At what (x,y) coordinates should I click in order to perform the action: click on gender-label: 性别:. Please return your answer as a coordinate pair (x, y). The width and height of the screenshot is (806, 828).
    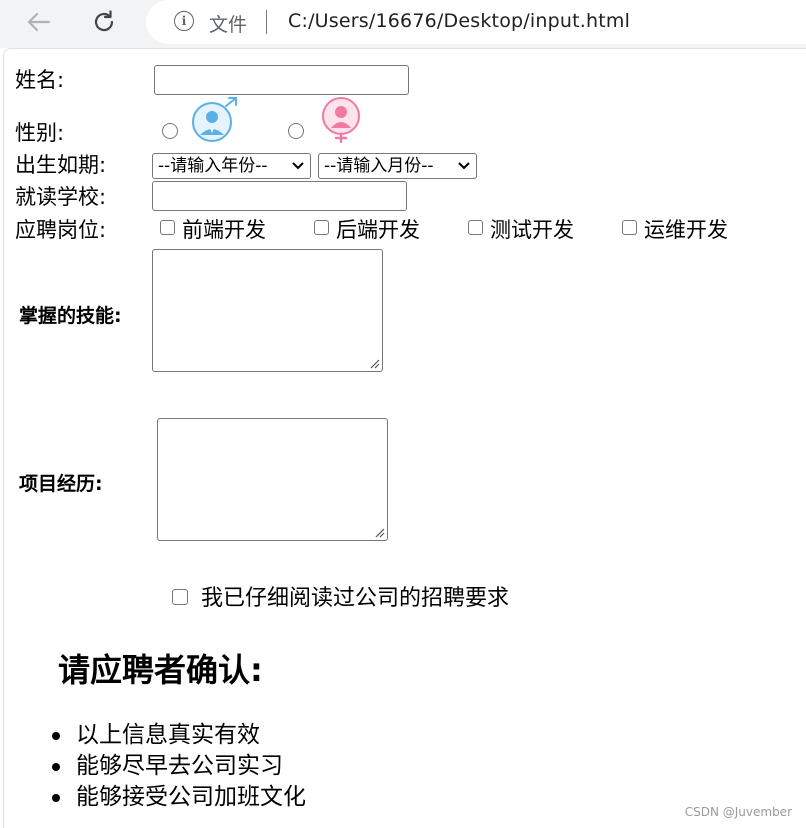
    Looking at the image, I should click on (40, 133).